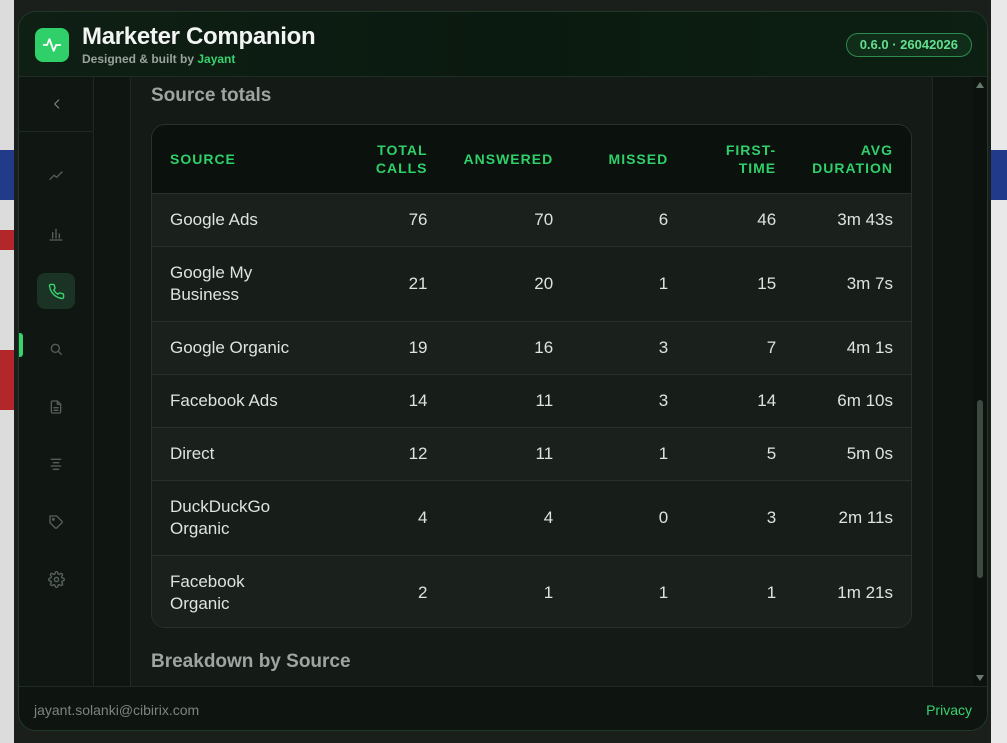 The width and height of the screenshot is (1007, 743). I want to click on cell-total-calls: 76, so click(392, 219).